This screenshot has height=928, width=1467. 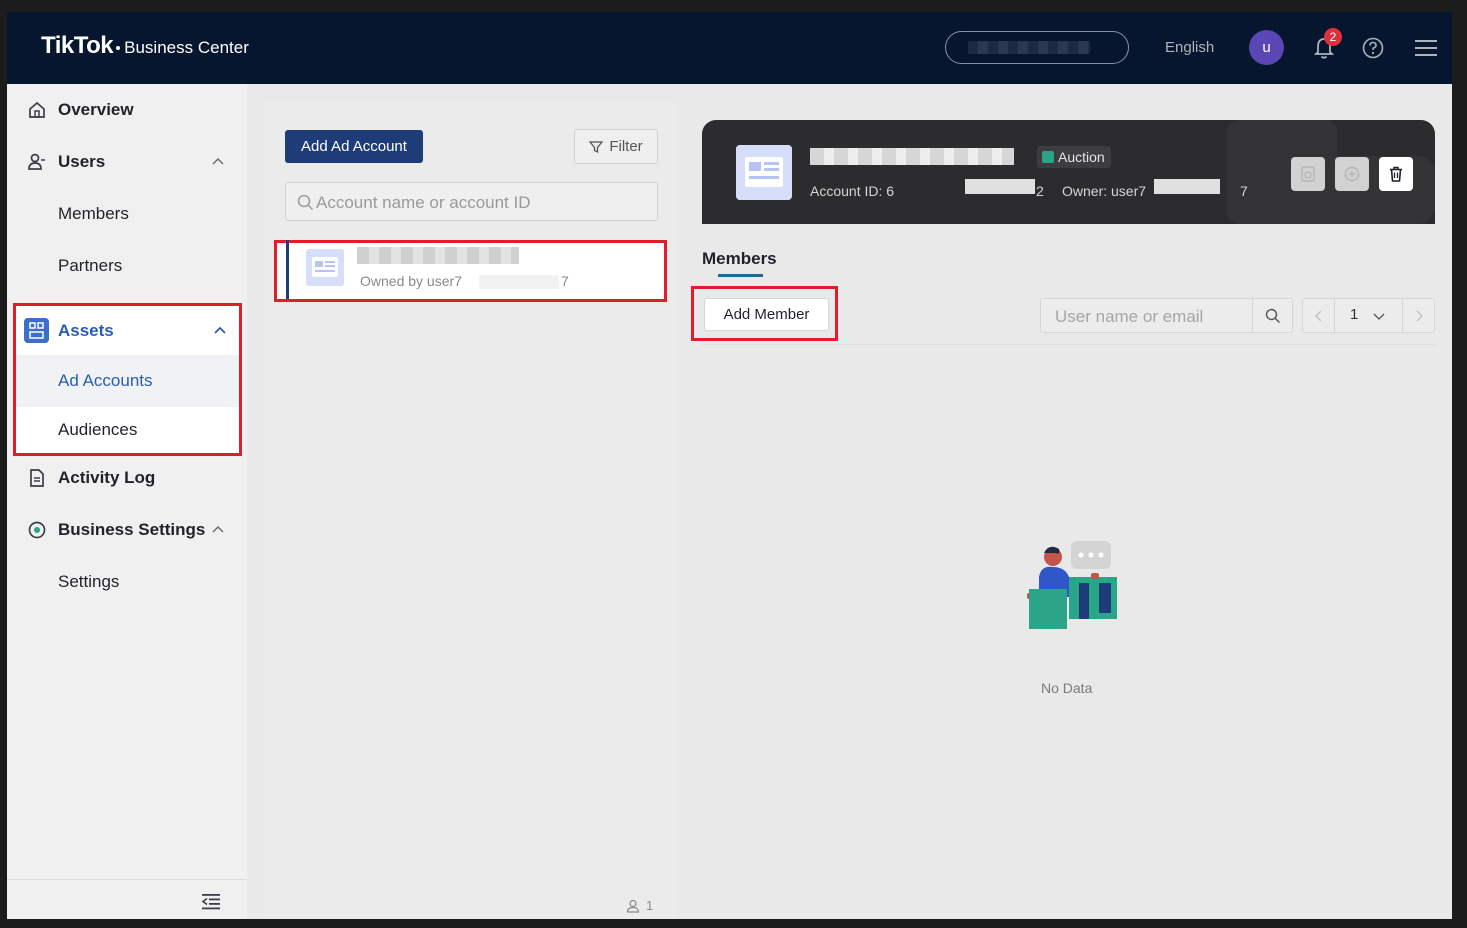 I want to click on payment-button, so click(x=1308, y=174).